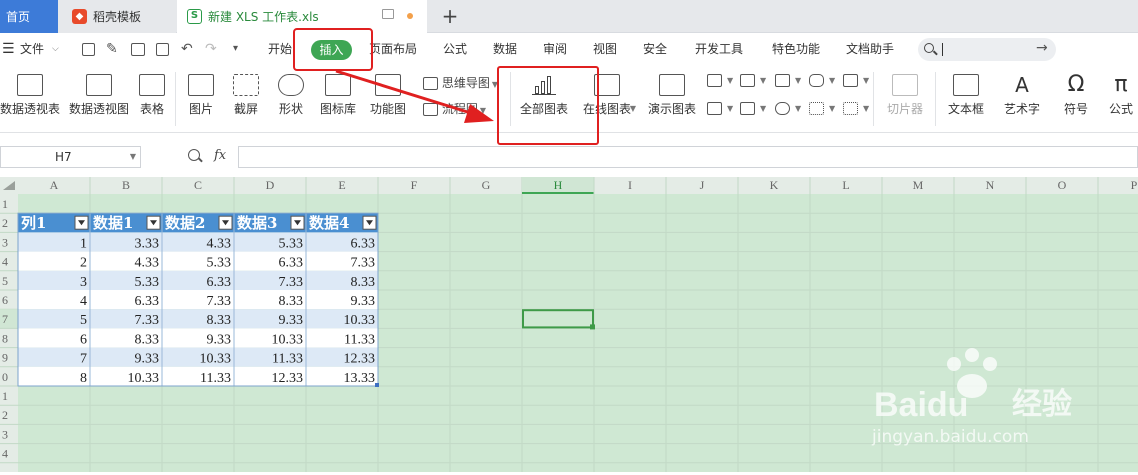  Describe the element at coordinates (138, 49) in the screenshot. I see `print-icon` at that location.